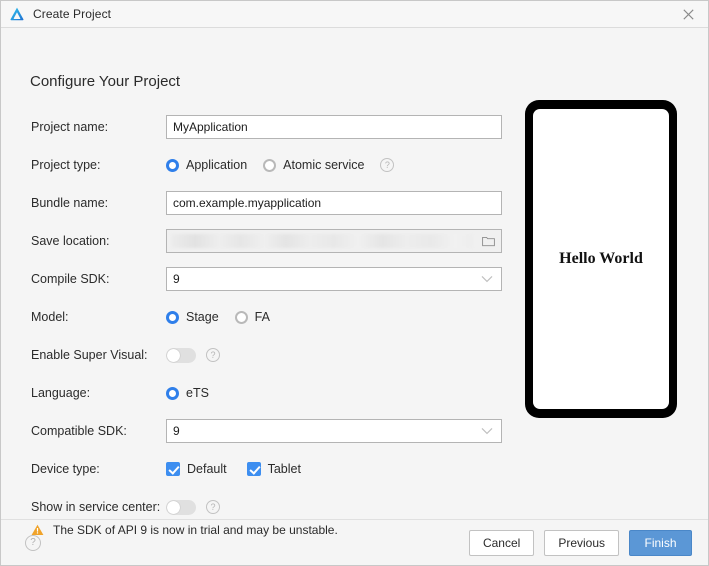 This screenshot has width=709, height=566. What do you see at coordinates (37, 529) in the screenshot?
I see `warning-triangle-icon` at bounding box center [37, 529].